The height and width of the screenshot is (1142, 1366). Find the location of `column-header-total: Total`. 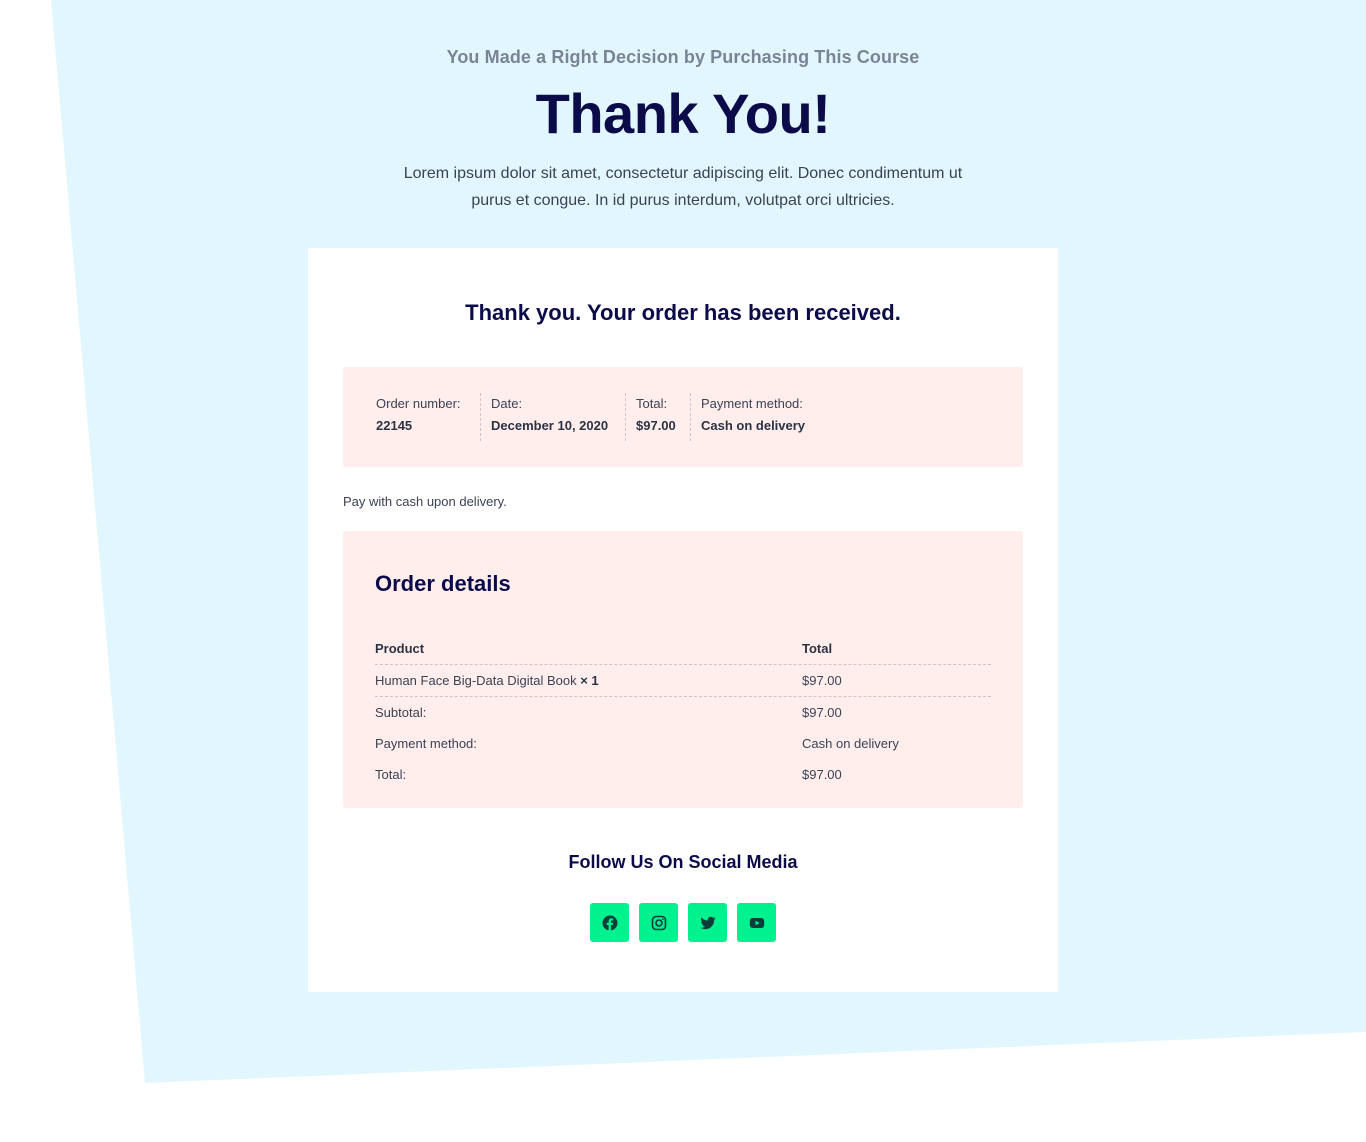

column-header-total: Total is located at coordinates (817, 648).